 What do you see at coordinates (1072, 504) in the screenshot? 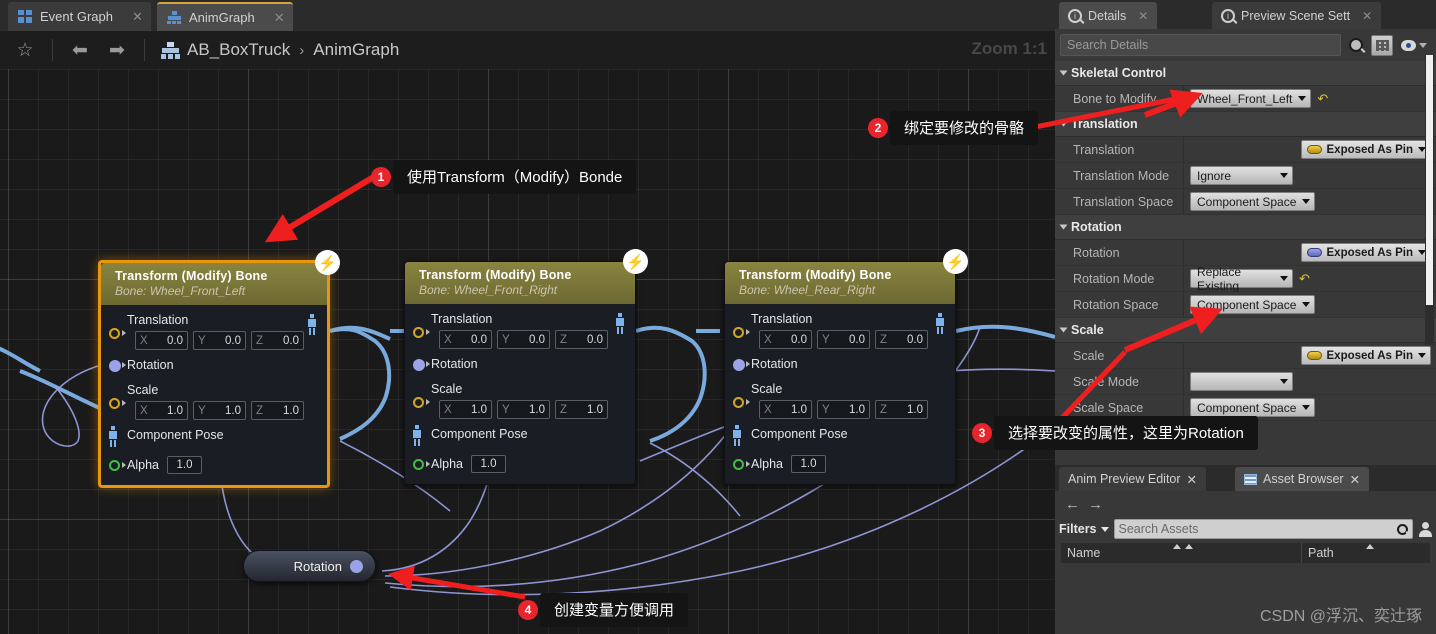
I see `arrow-left-icon: ←` at bounding box center [1072, 504].